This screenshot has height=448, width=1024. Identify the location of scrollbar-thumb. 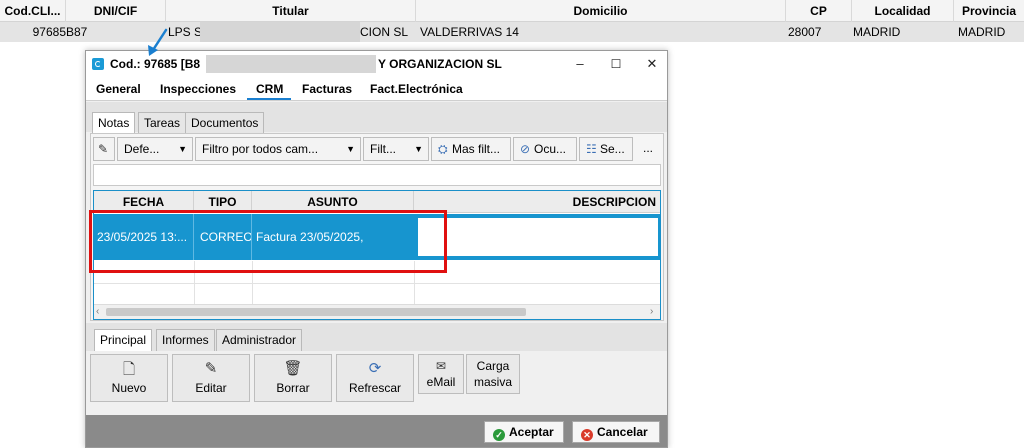
(316, 312).